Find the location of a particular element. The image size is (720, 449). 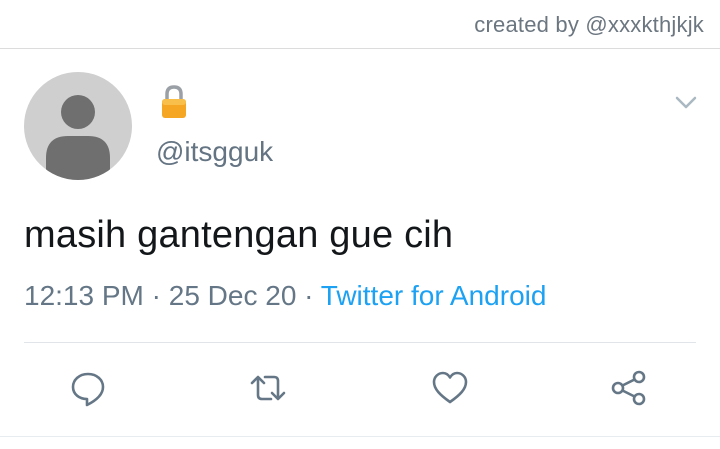

reply-icon is located at coordinates (88, 389).